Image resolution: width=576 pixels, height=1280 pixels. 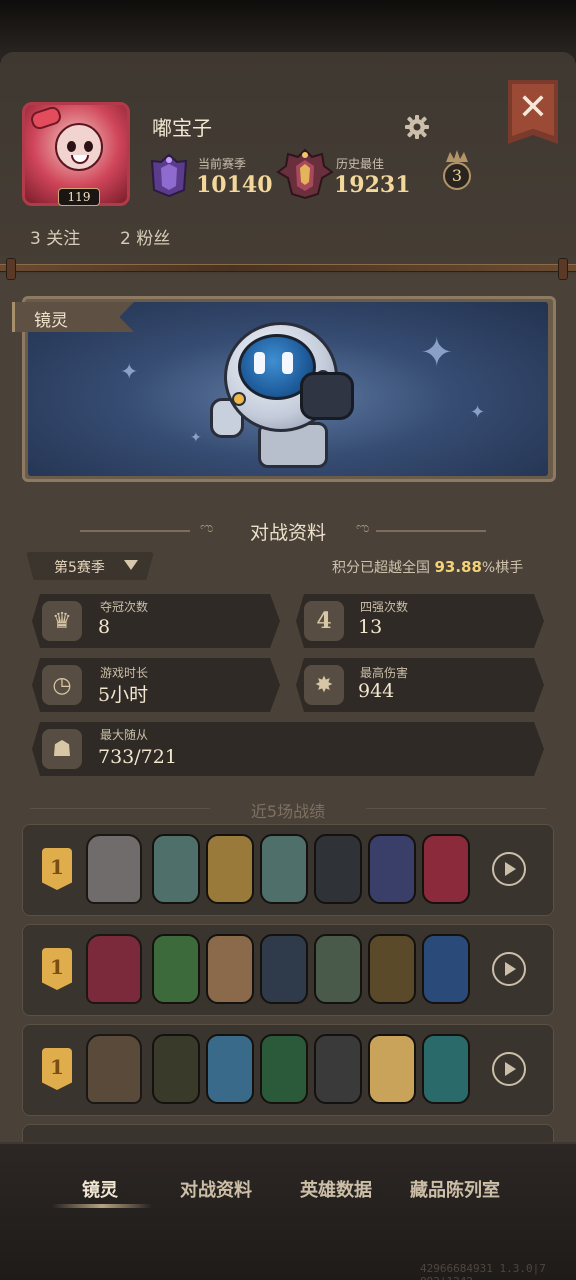 What do you see at coordinates (216, 1189) in the screenshot?
I see `tab-battle-data: 对战资料` at bounding box center [216, 1189].